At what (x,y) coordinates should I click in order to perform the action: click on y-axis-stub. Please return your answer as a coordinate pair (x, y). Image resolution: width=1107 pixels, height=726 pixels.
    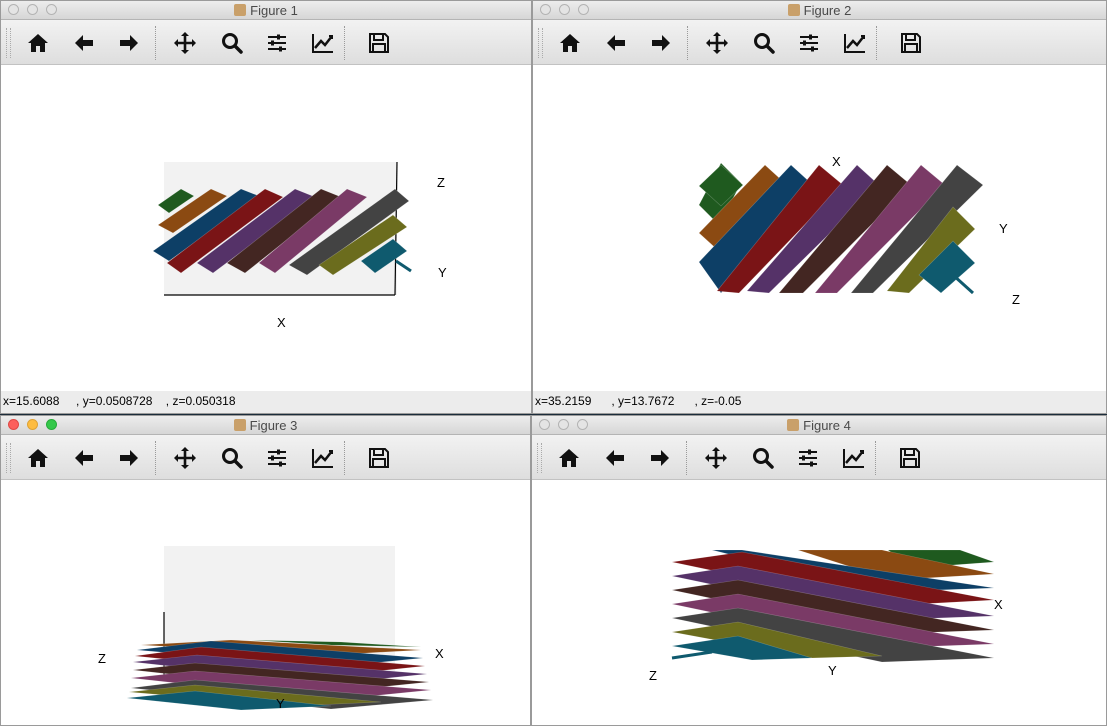
    Looking at the image, I should click on (403, 266).